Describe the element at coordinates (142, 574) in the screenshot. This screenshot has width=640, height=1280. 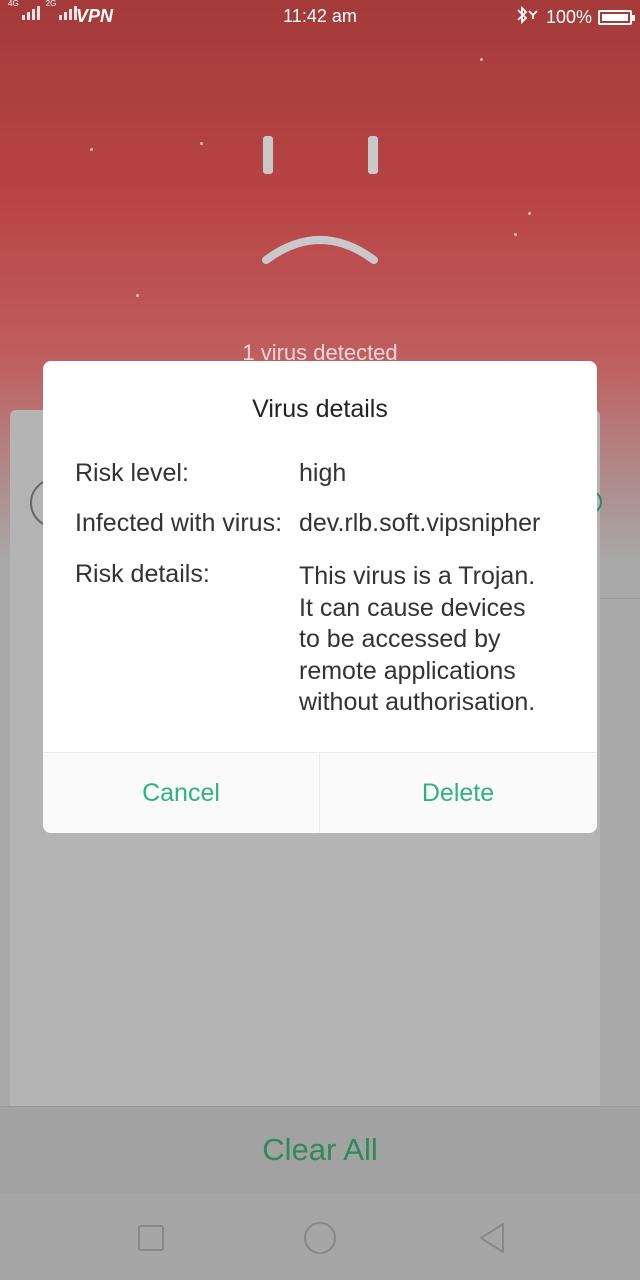
I see `risk-details-label: Risk details:` at that location.